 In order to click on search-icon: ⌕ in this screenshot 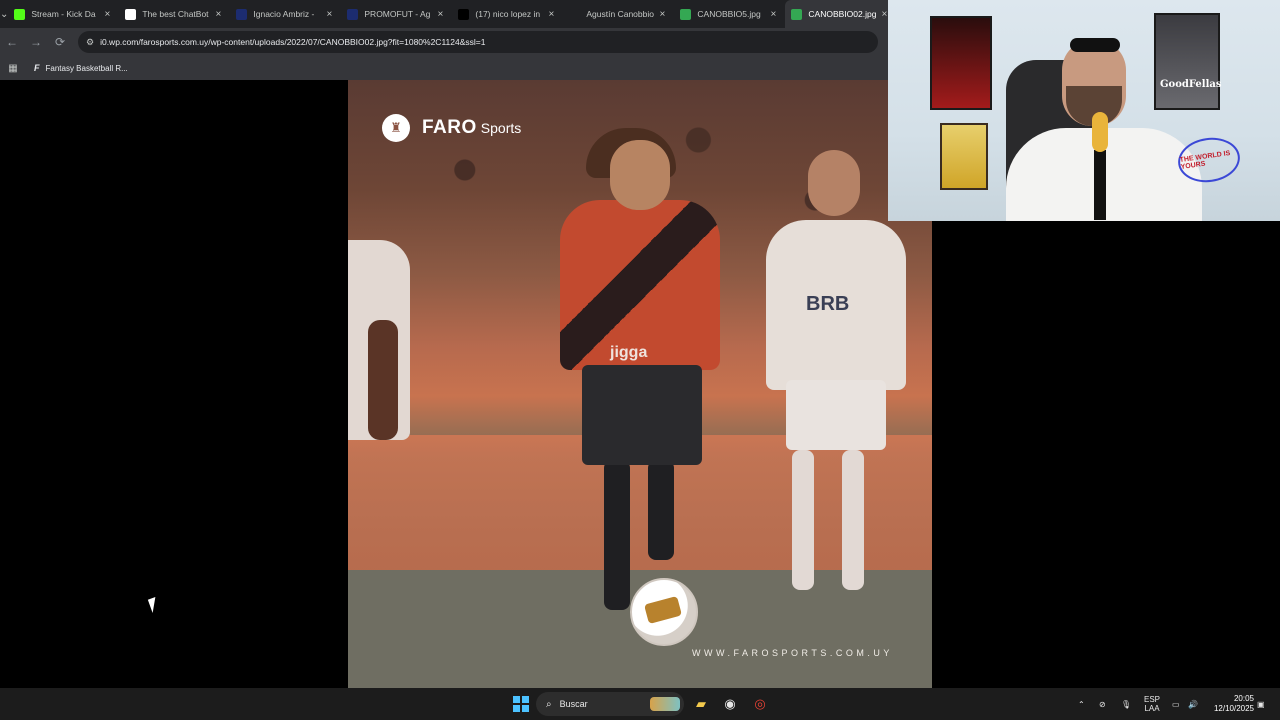, I will do `click(549, 704)`.